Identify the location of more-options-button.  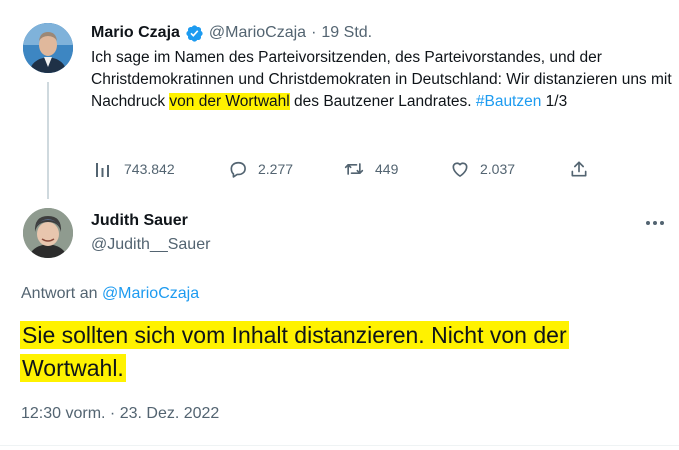
(655, 223).